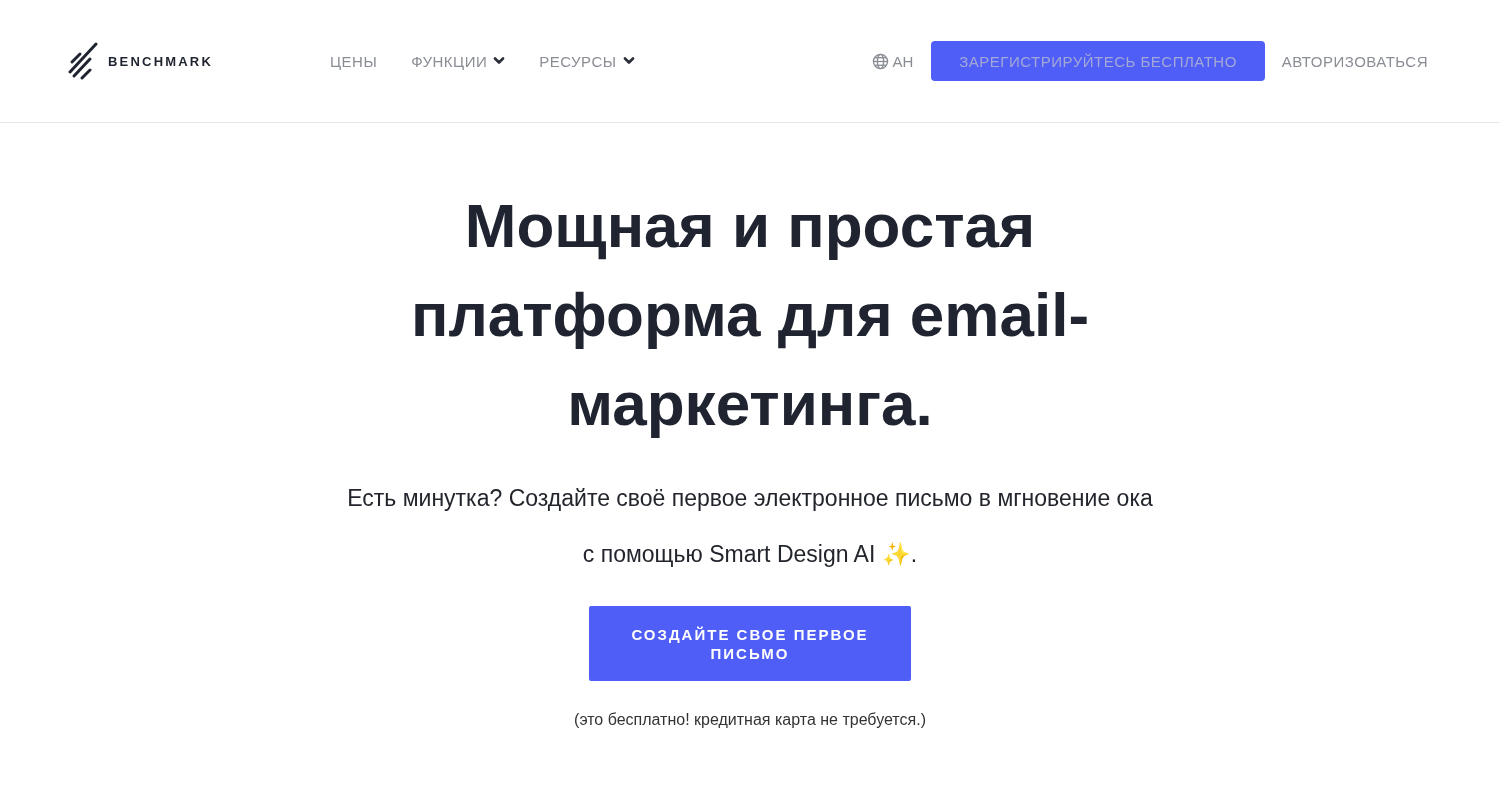 This screenshot has height=801, width=1500. What do you see at coordinates (881, 61) in the screenshot?
I see `globe-icon` at bounding box center [881, 61].